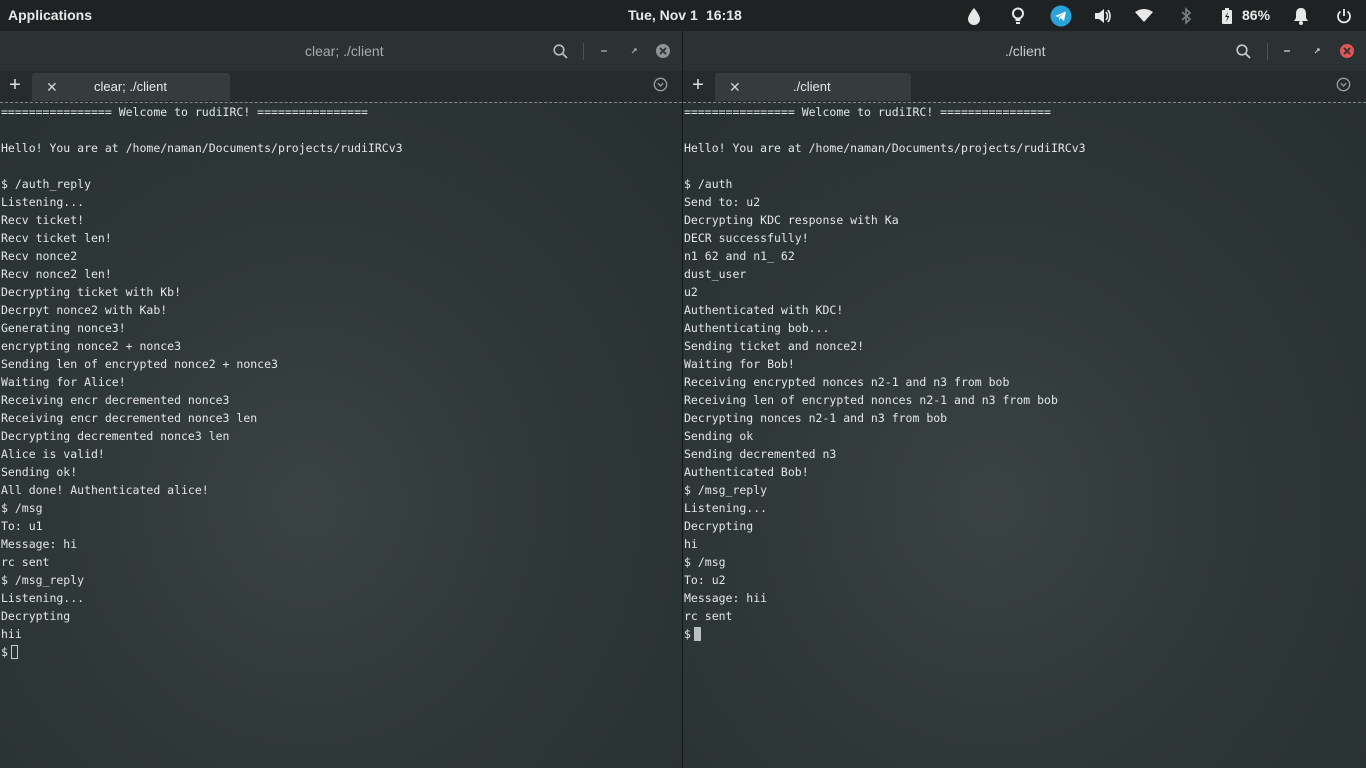 The image size is (1366, 768). I want to click on terminal-line: DECR successfully!, so click(746, 238).